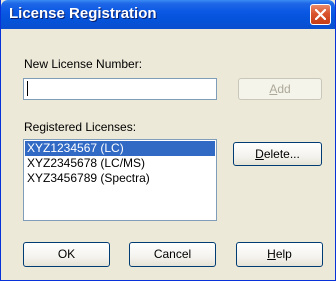 The image size is (336, 281). I want to click on registered-licenses-label: Registered Licenses:, so click(80, 127).